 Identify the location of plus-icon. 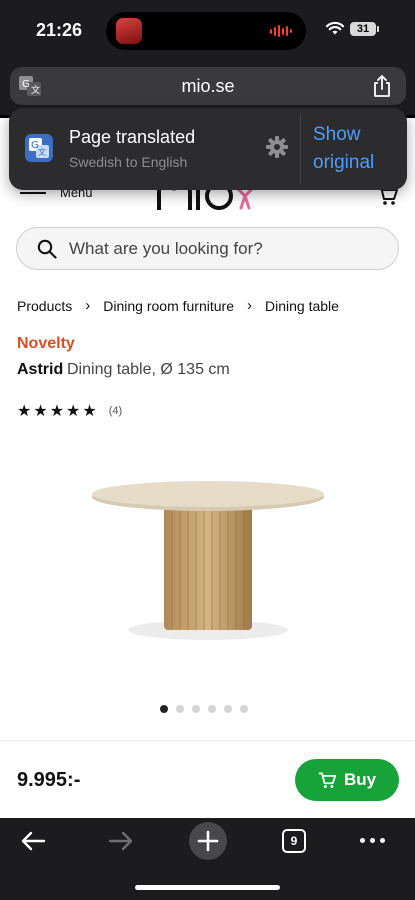
(208, 841).